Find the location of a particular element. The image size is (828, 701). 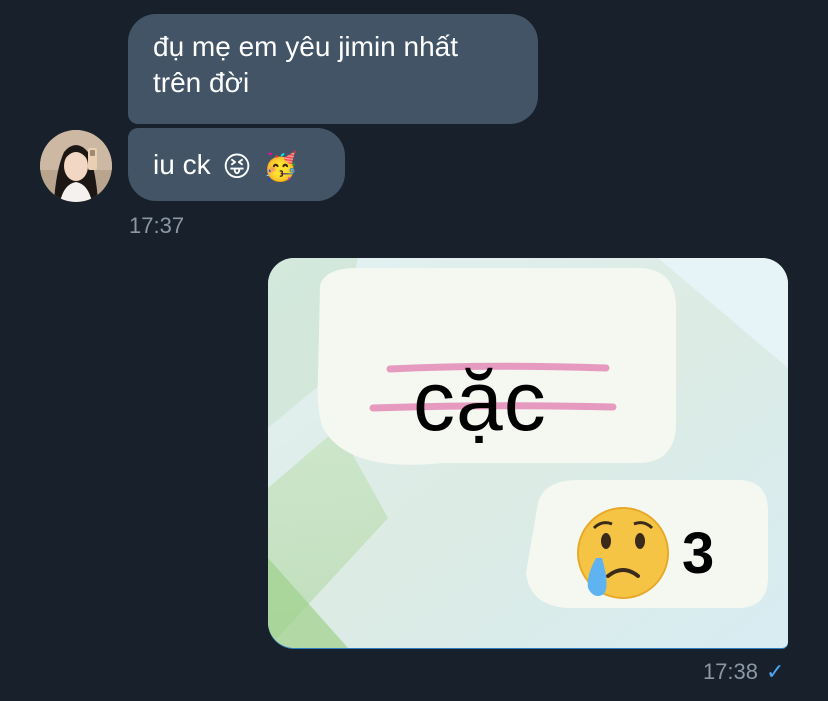

squinting-tongue-emoji-icon: 😝 is located at coordinates (237, 166).